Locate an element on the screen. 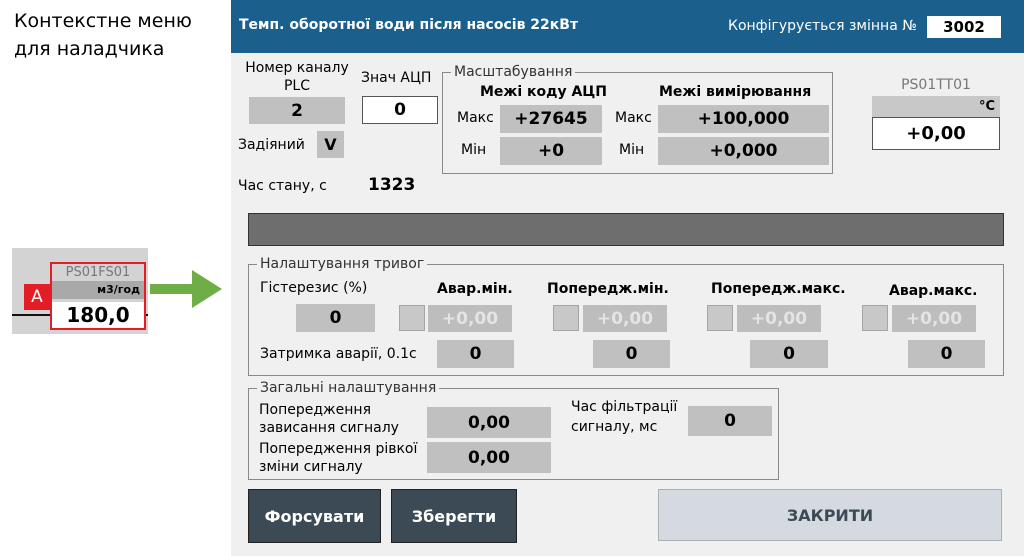 The height and width of the screenshot is (556, 1024). force-button: Форсувати is located at coordinates (314, 516).